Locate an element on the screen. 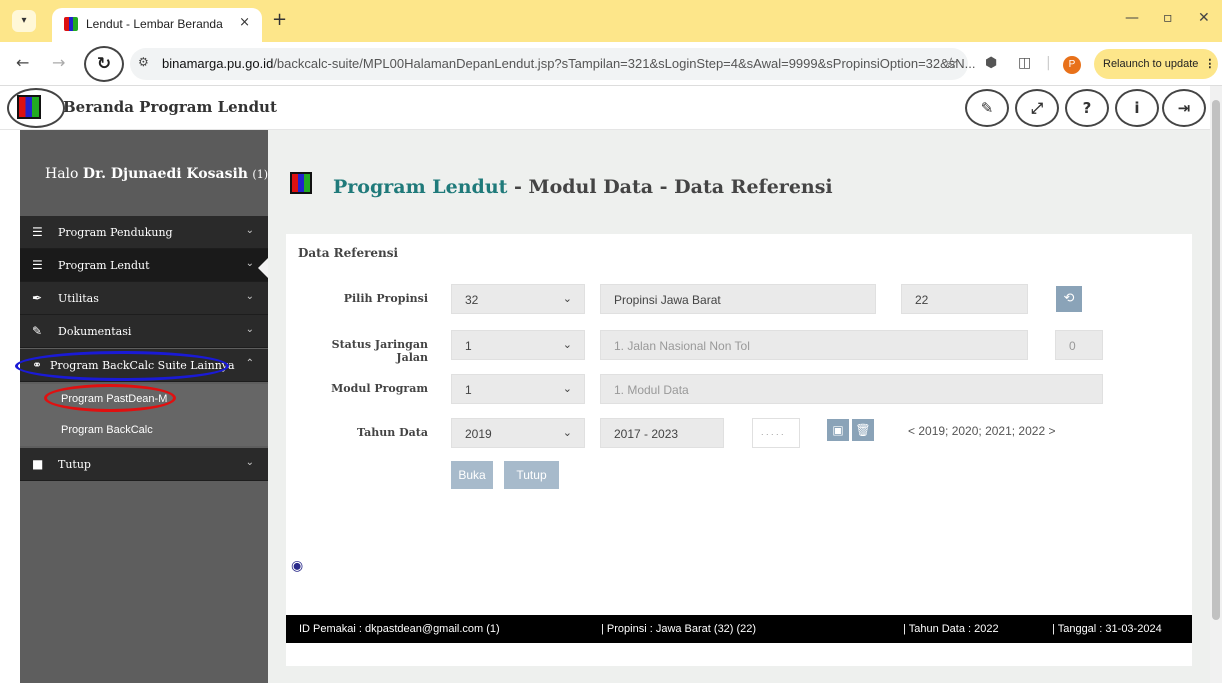 This screenshot has height=683, width=1222. red-annotation-ellipse is located at coordinates (110, 398).